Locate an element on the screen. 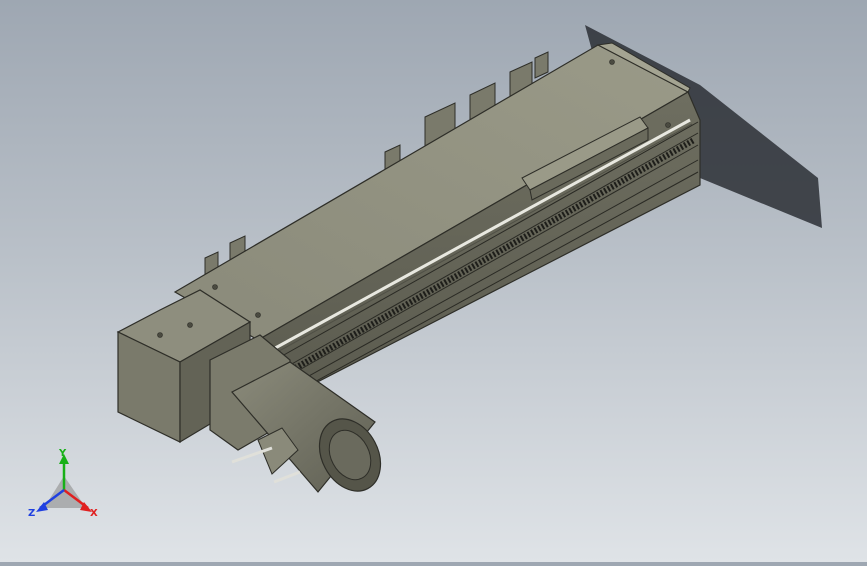 The image size is (867, 566). z-axis-label: Z is located at coordinates (31, 513).